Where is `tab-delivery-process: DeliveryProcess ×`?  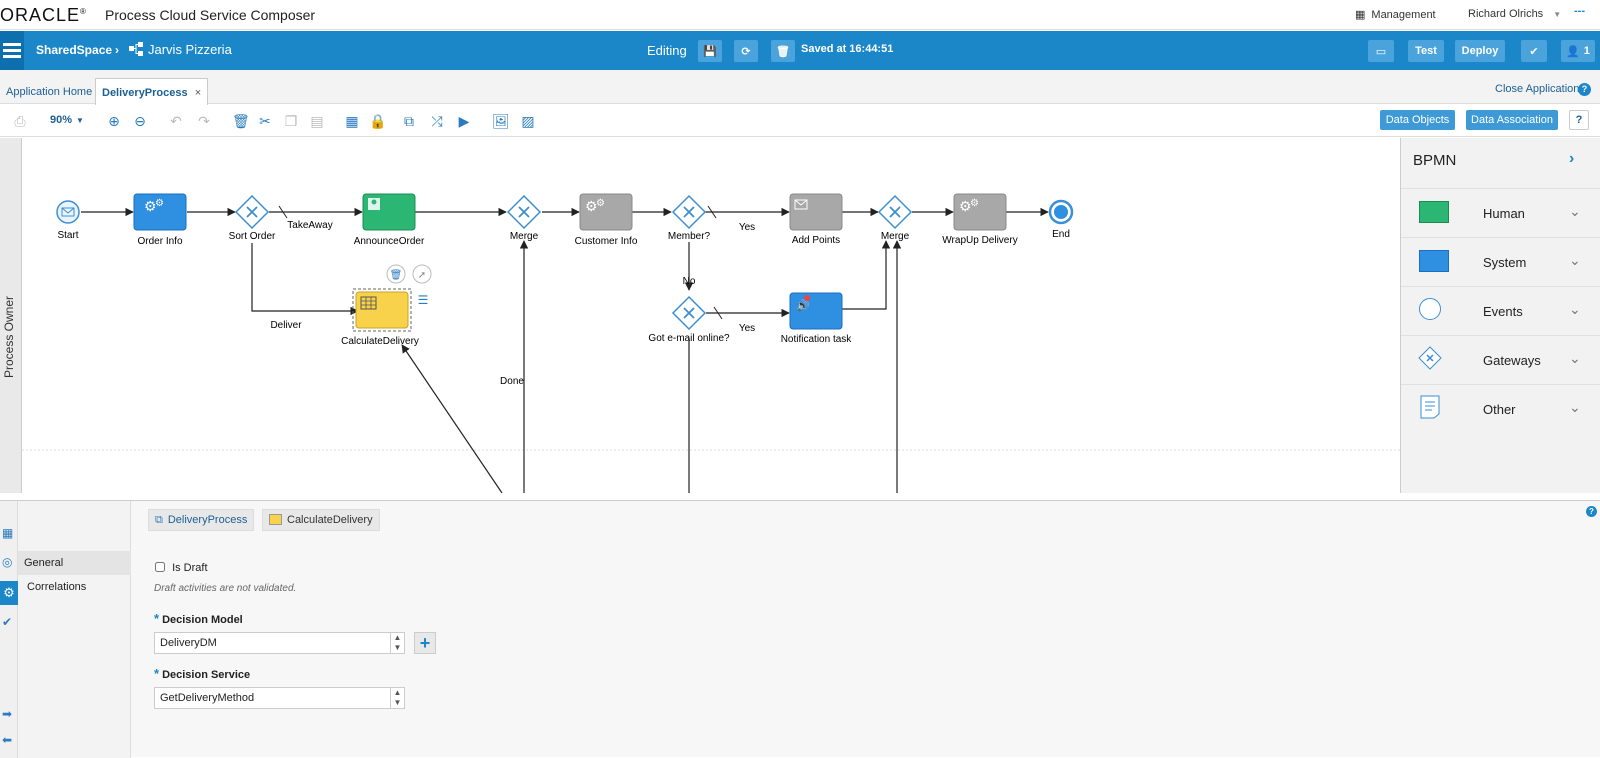 tab-delivery-process: DeliveryProcess × is located at coordinates (152, 91).